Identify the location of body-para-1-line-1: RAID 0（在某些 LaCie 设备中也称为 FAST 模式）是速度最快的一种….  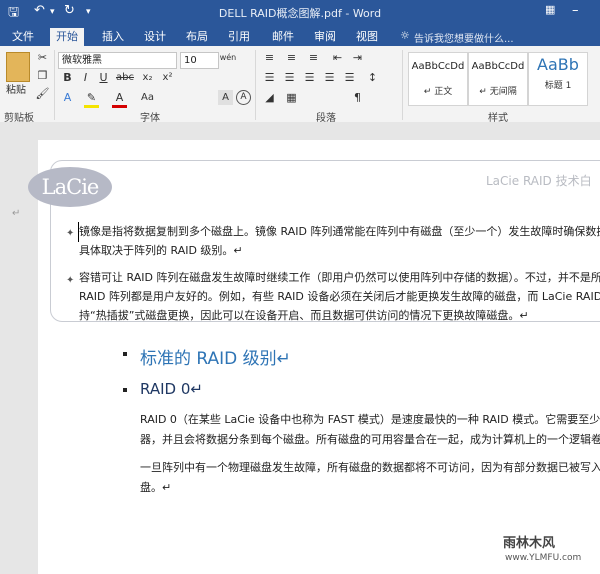
(370, 419).